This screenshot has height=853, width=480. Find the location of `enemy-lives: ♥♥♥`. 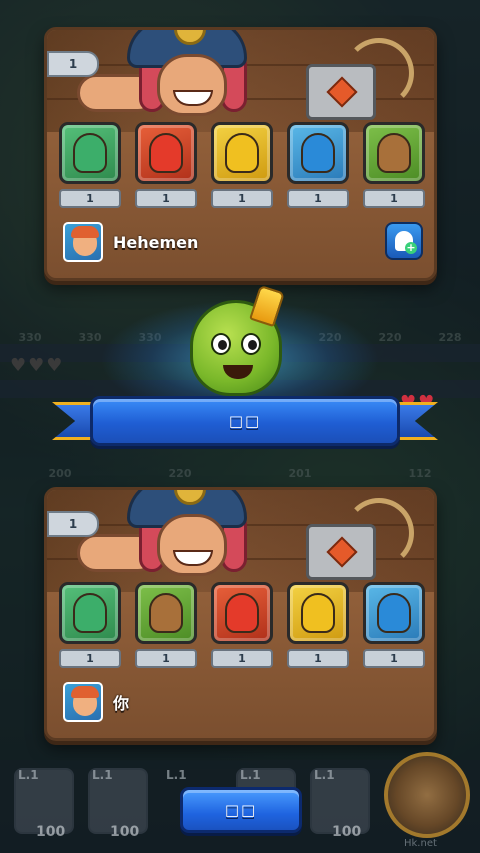

enemy-lives: ♥♥♥ is located at coordinates (37, 365).